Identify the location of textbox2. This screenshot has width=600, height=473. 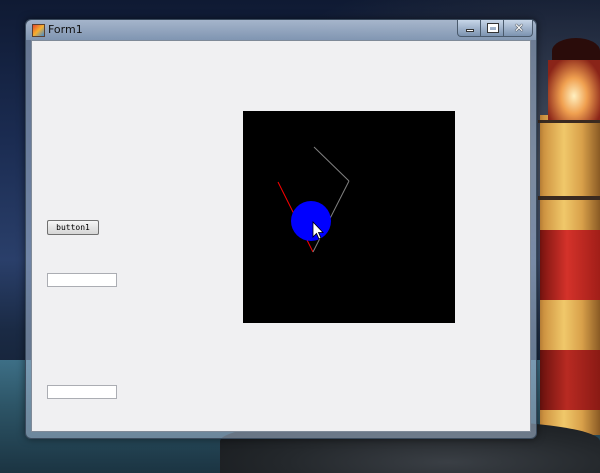
(82, 392).